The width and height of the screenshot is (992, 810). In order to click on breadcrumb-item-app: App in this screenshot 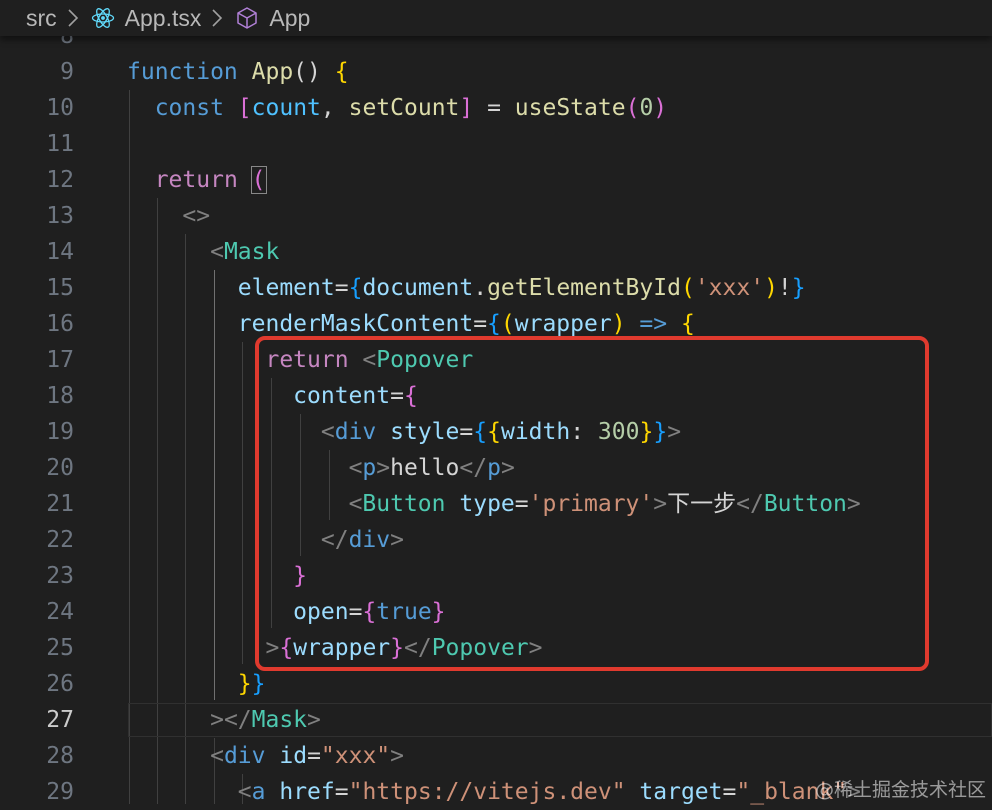, I will do `click(272, 18)`.